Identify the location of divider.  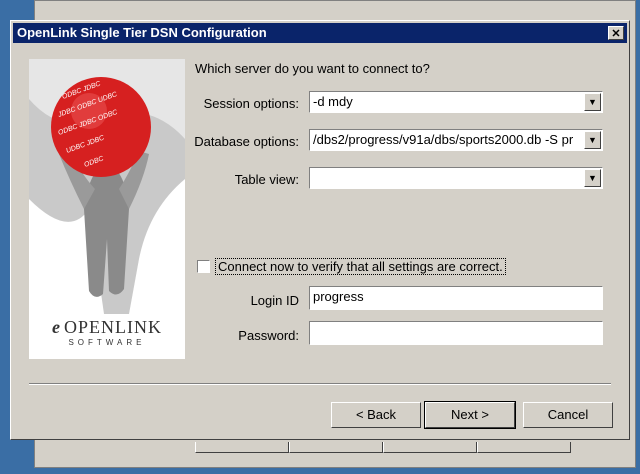
(320, 384).